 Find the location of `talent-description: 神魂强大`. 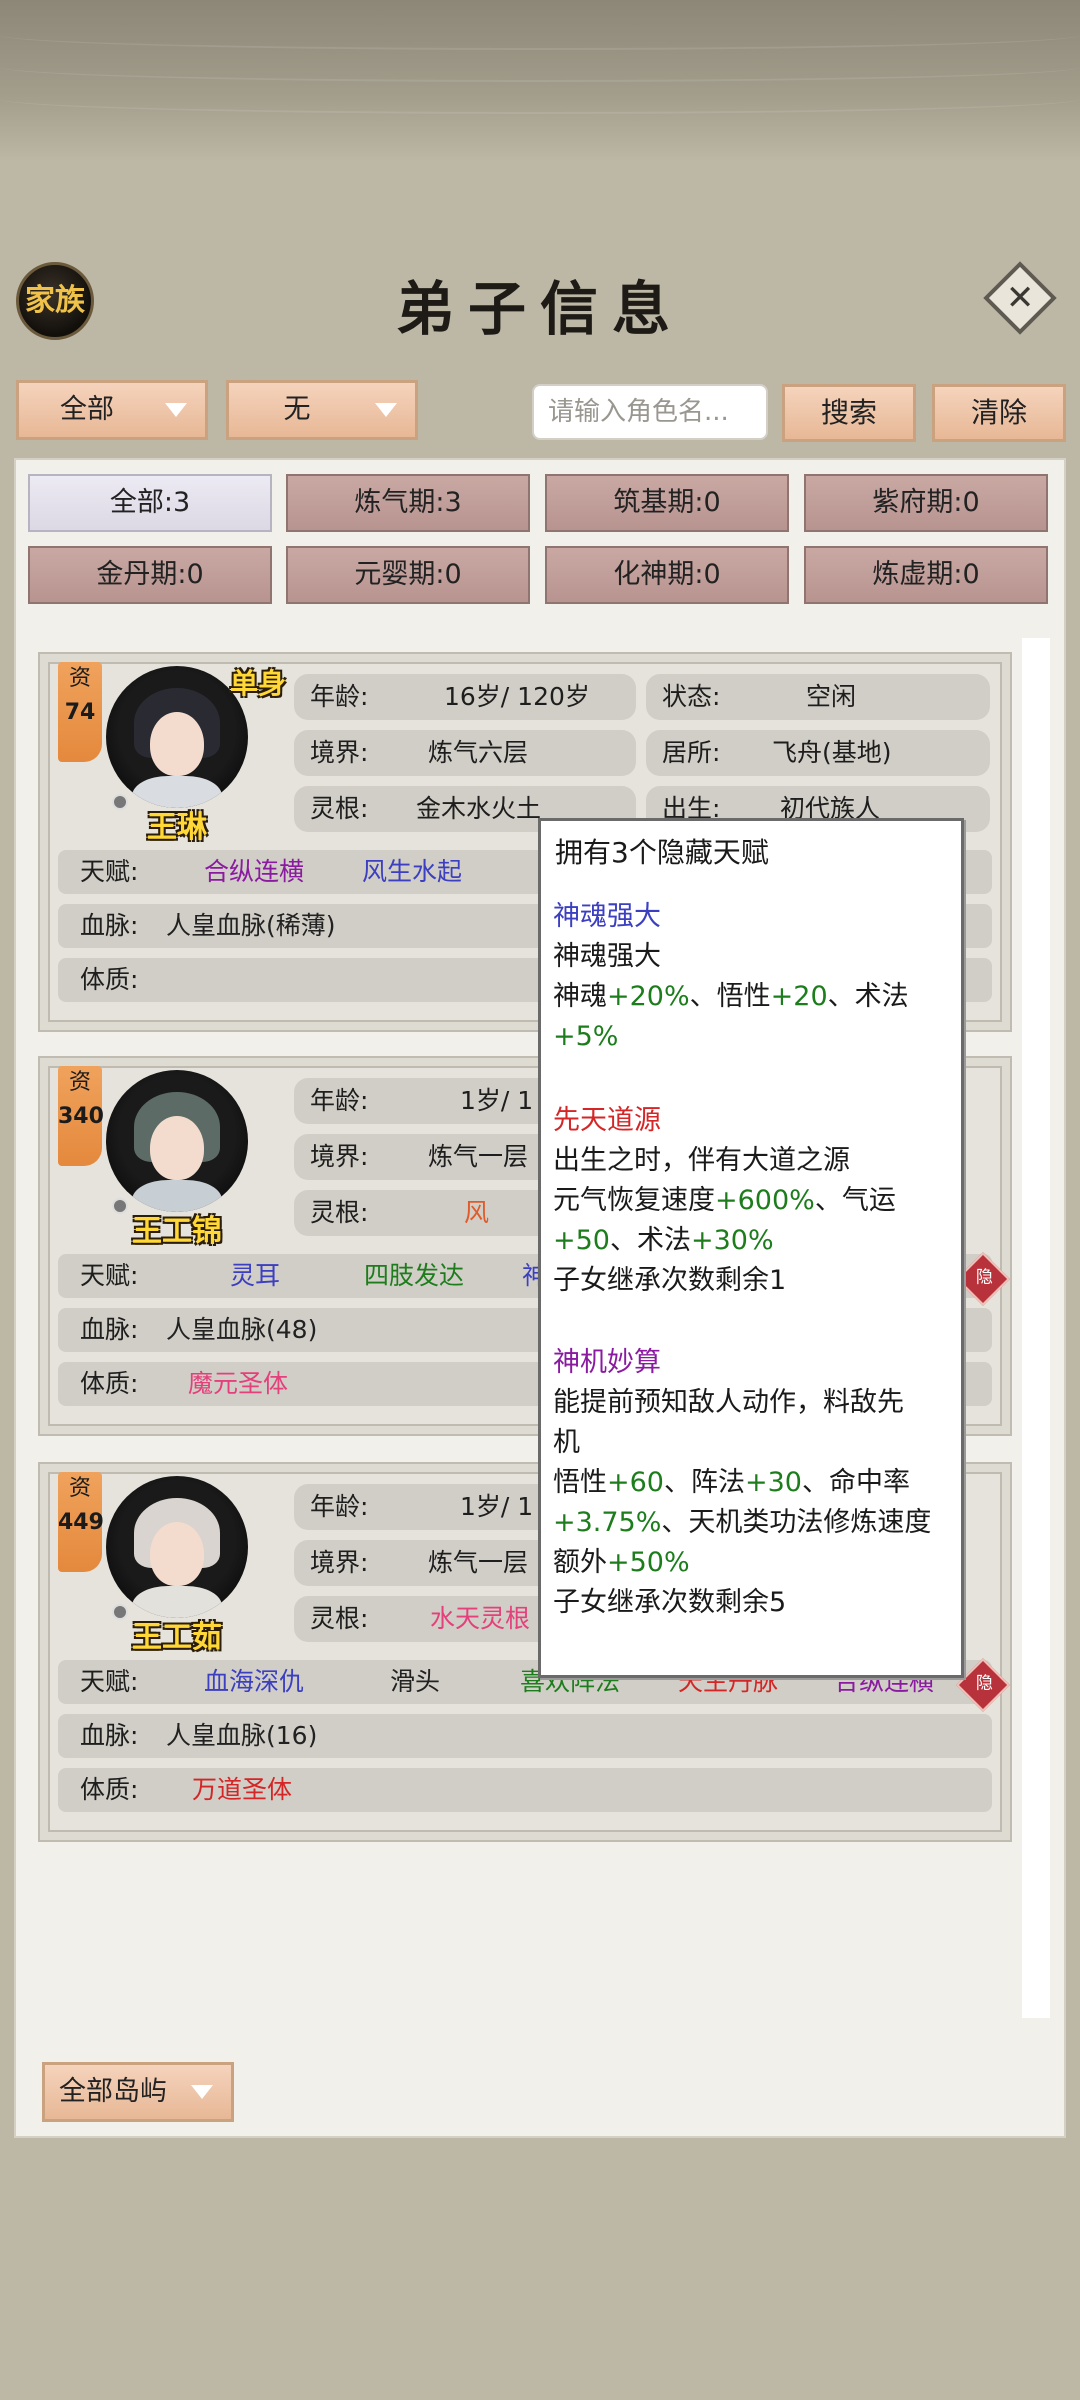

talent-description: 神魂强大 is located at coordinates (607, 956).